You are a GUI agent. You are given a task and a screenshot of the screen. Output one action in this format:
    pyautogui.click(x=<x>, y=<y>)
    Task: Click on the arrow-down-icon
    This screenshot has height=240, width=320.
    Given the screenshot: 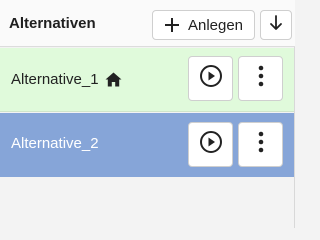 What is the action you would take?
    pyautogui.click(x=276, y=25)
    